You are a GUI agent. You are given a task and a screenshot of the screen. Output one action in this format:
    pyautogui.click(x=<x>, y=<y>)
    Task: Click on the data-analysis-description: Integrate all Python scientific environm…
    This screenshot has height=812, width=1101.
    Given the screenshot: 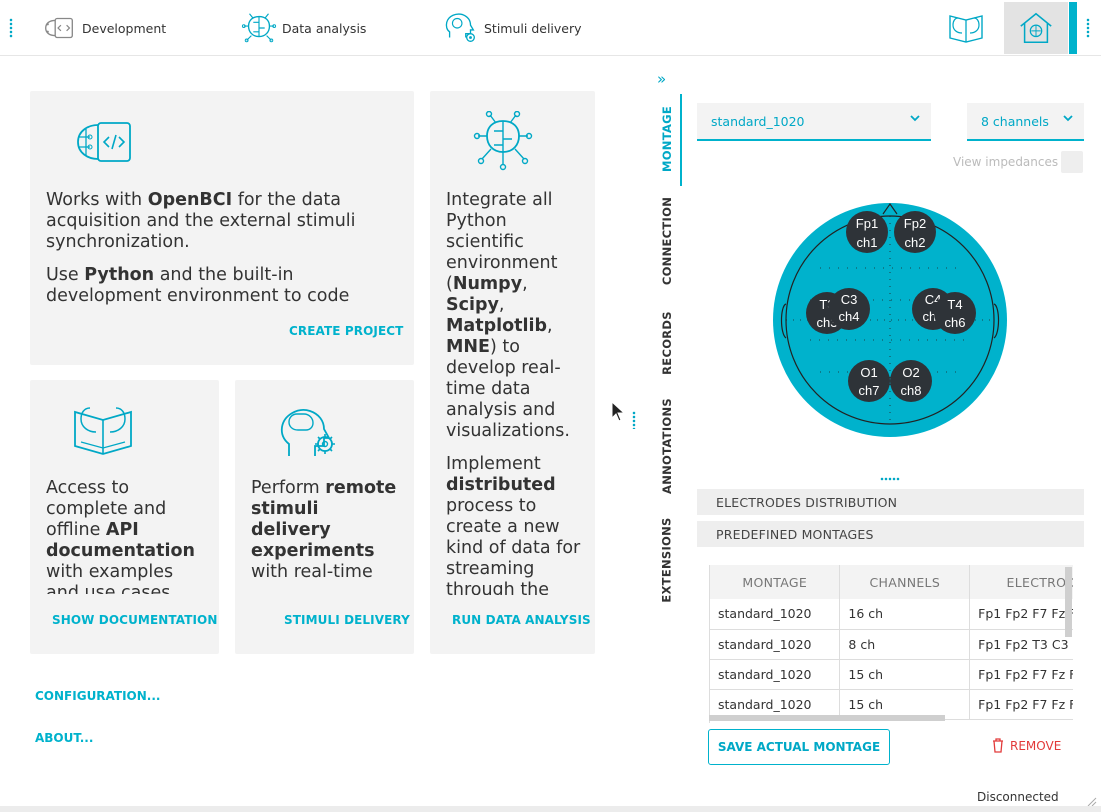 What is the action you would take?
    pyautogui.click(x=513, y=392)
    